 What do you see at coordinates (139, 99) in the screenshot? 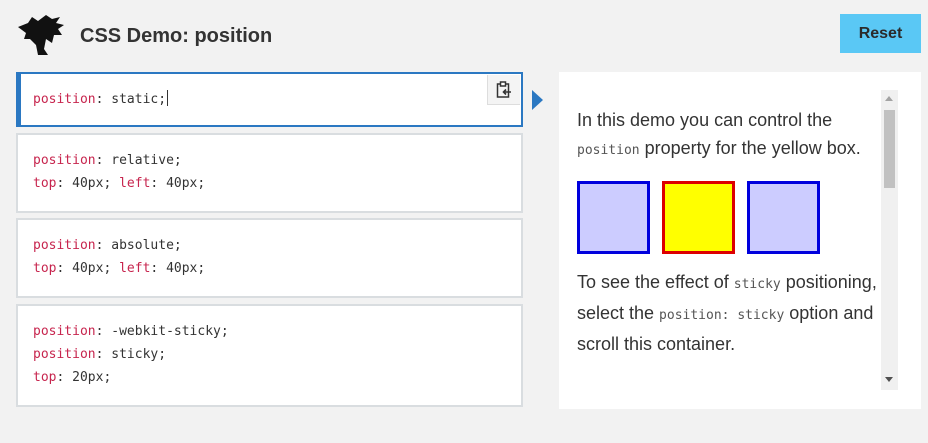
I see `property-value: static;` at bounding box center [139, 99].